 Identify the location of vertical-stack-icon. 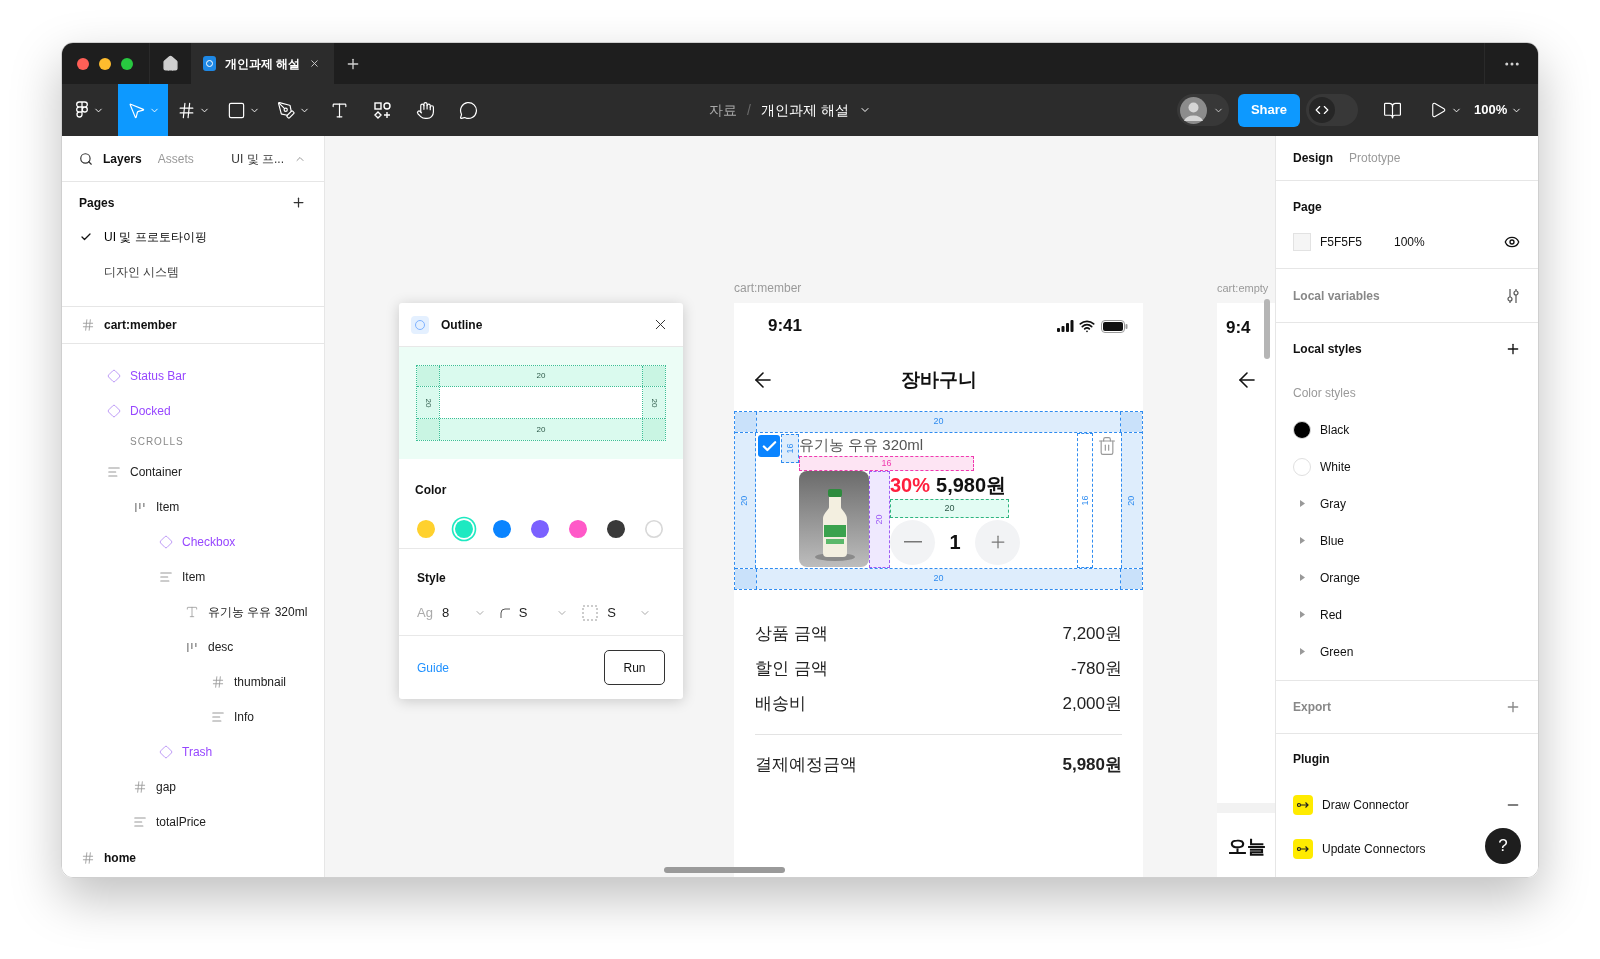
(114, 471).